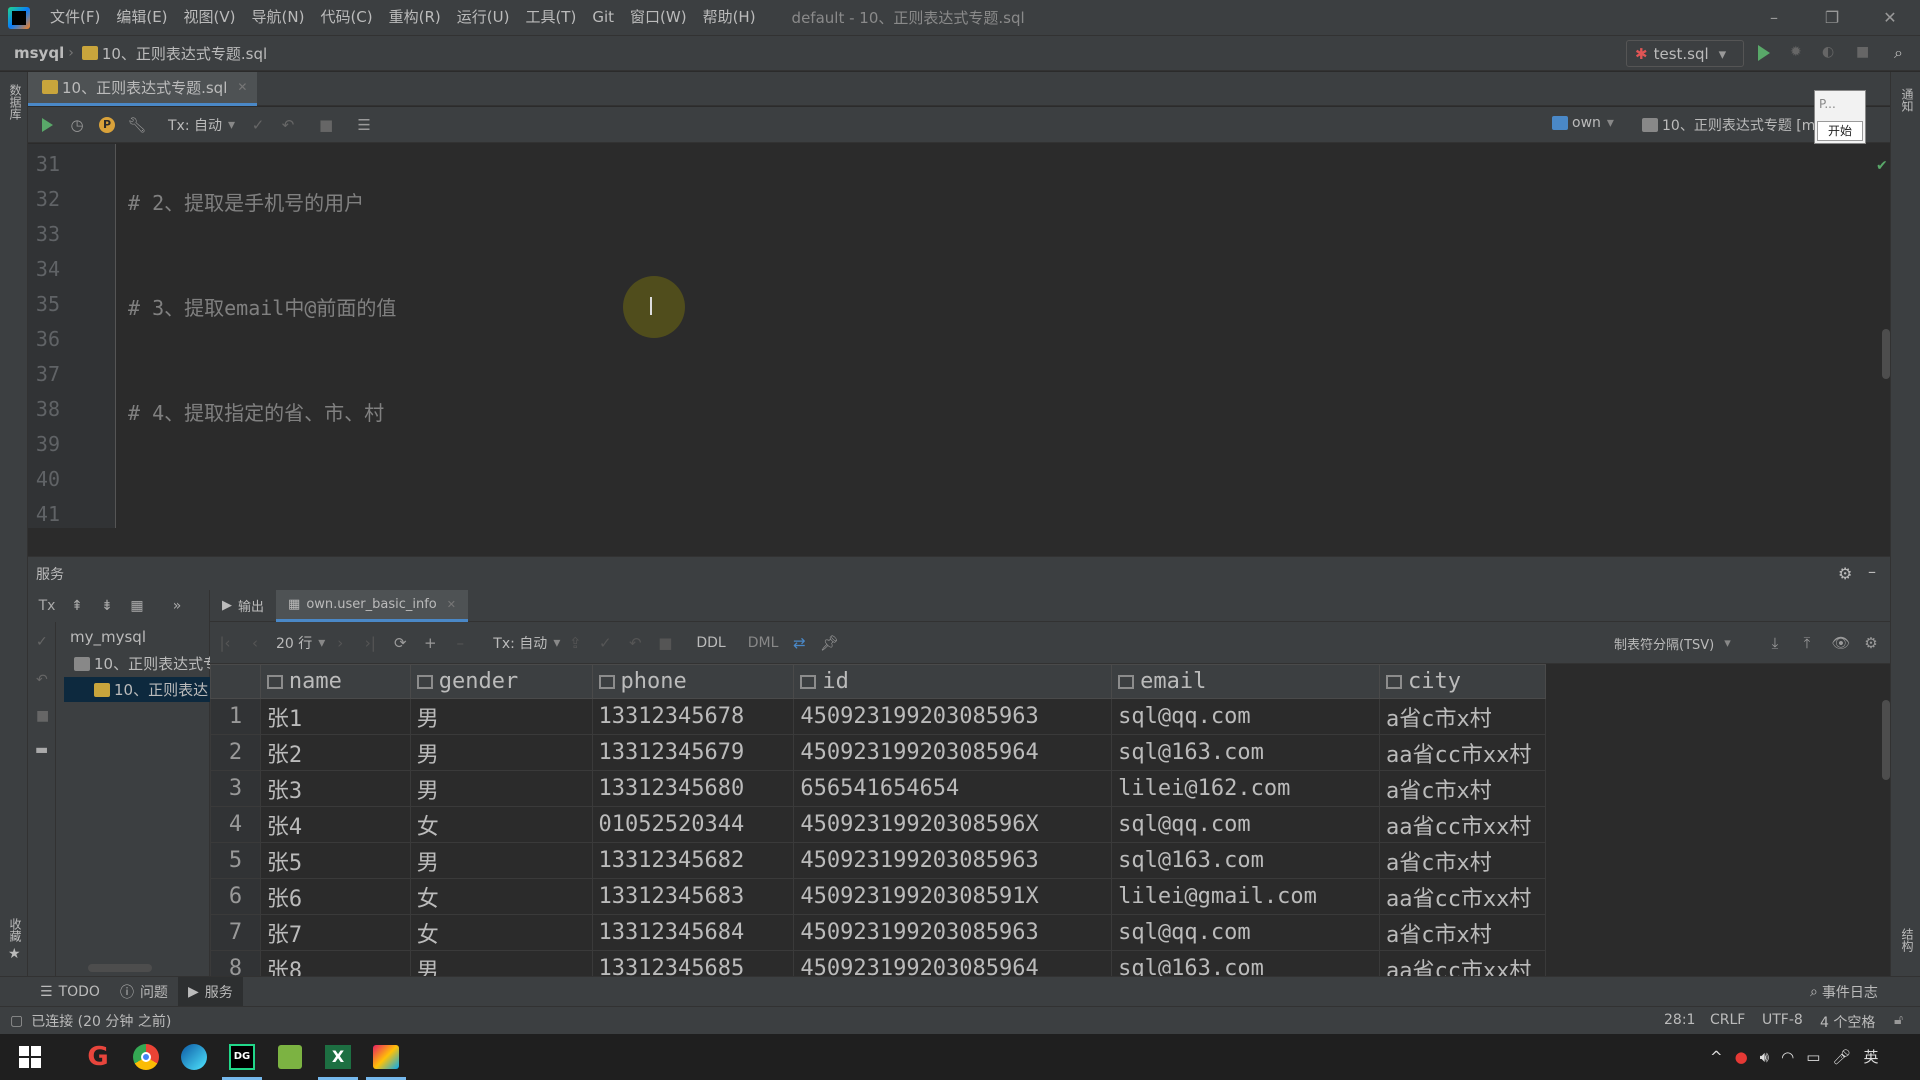 The image size is (1920, 1080). Describe the element at coordinates (829, 643) in the screenshot. I see `pin-tab-button: 📌︎` at that location.